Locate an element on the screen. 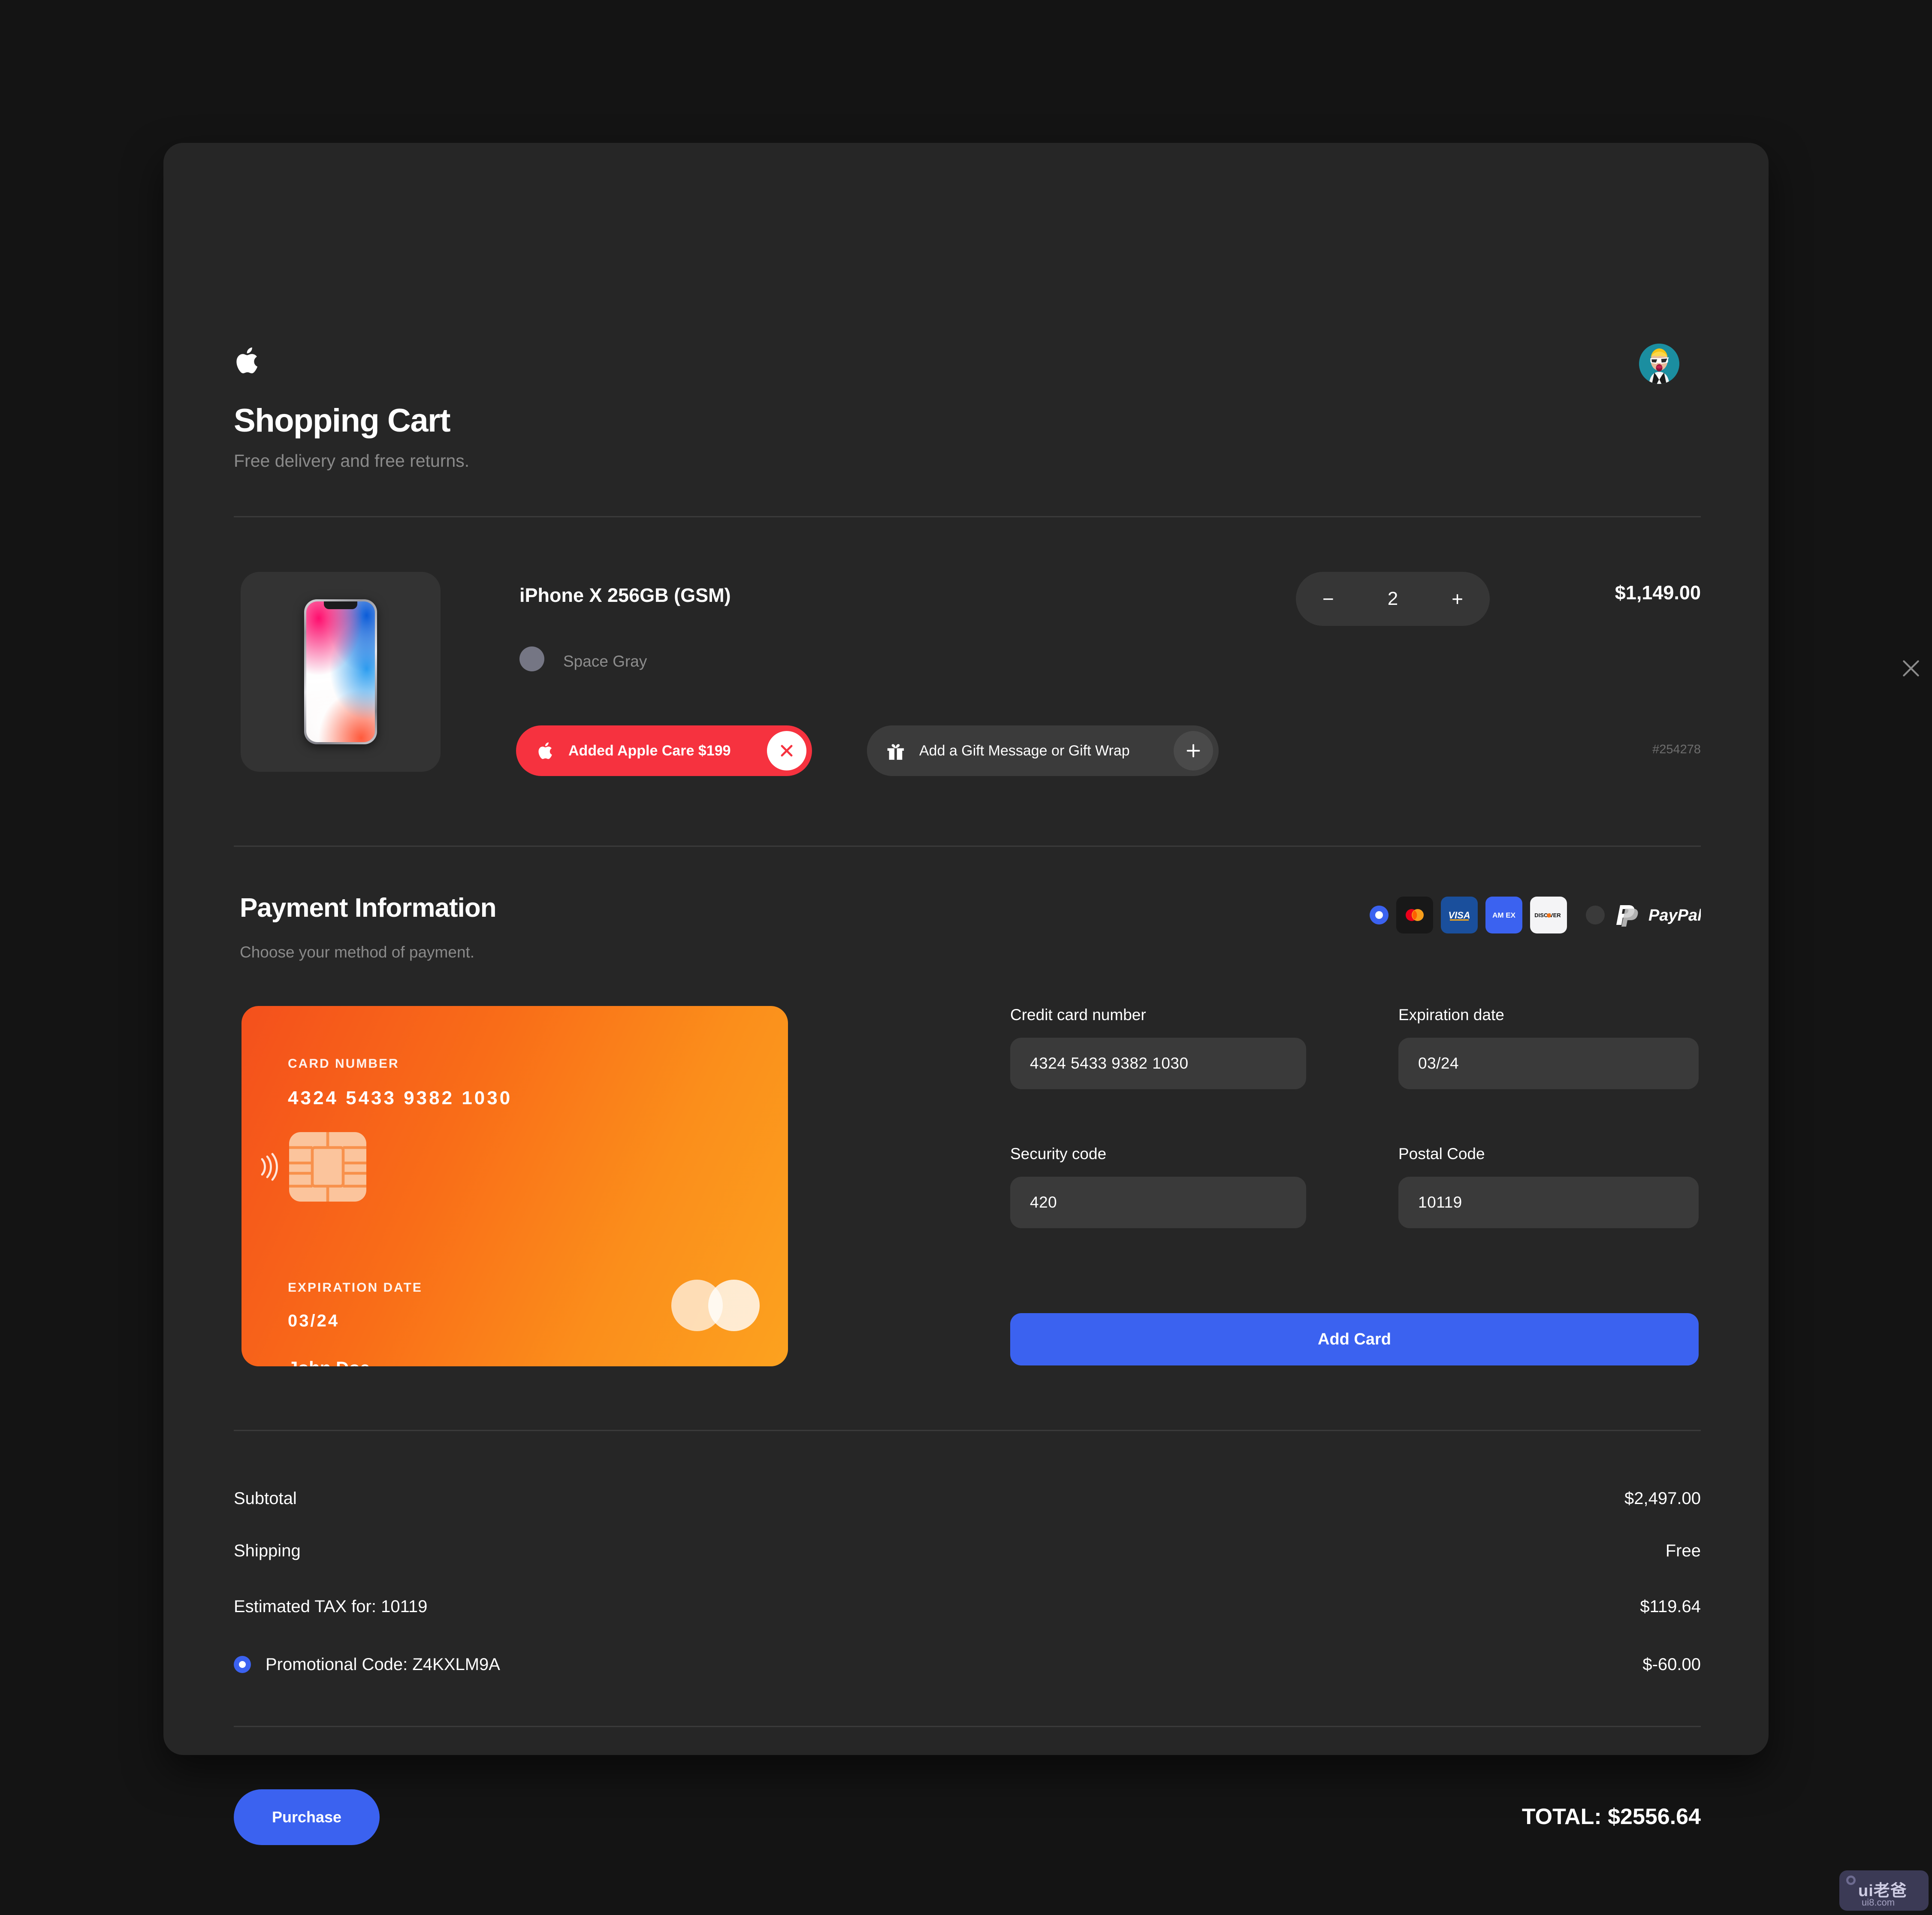  quantity-value: 2 is located at coordinates (1392, 598).